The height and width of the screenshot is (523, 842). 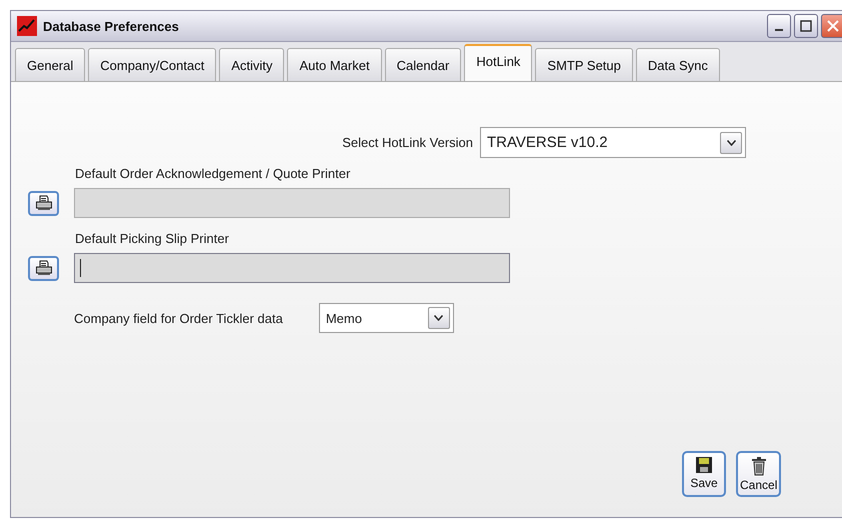 What do you see at coordinates (334, 64) in the screenshot?
I see `tab: Auto Market` at bounding box center [334, 64].